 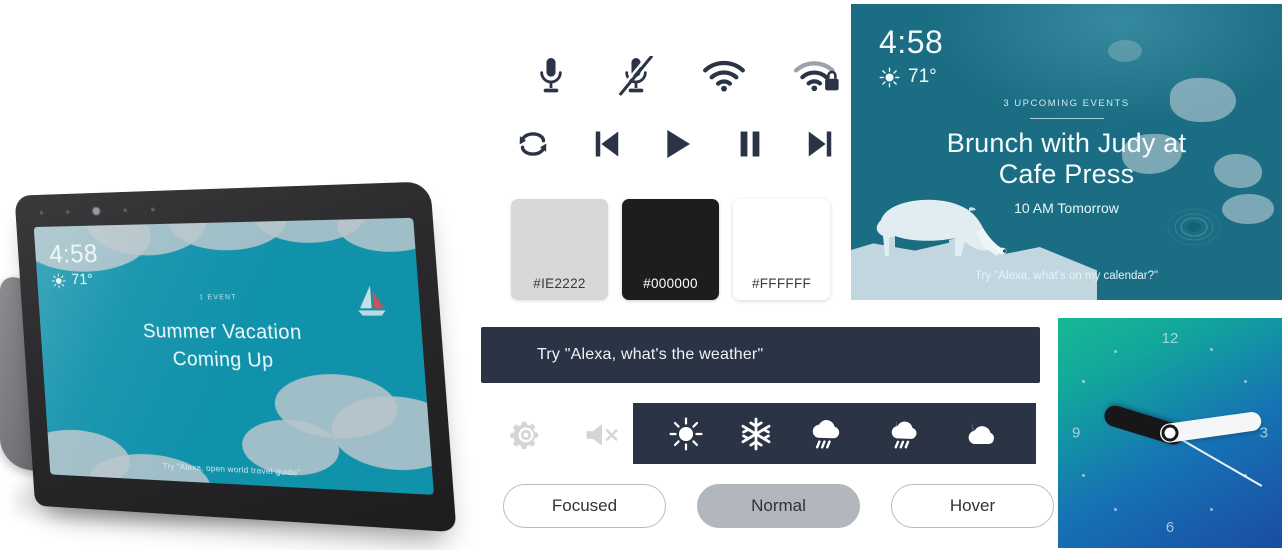 I want to click on previous-icon, so click(x=607, y=144).